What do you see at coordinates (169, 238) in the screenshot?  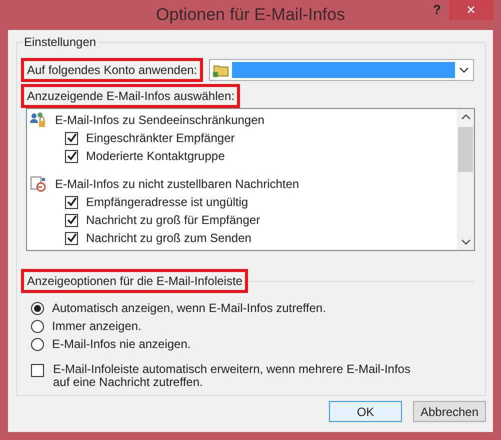 I see `checkbox-label: Nachricht zu groß zum Senden` at bounding box center [169, 238].